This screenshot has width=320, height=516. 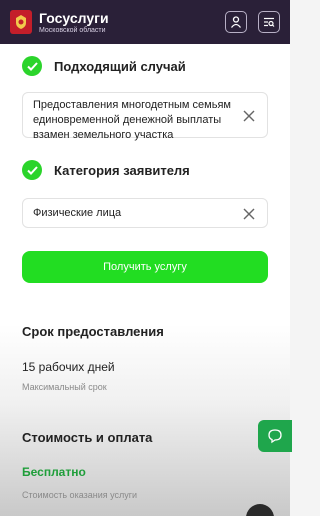 I want to click on app-subtitle: Московской области, so click(x=72, y=30).